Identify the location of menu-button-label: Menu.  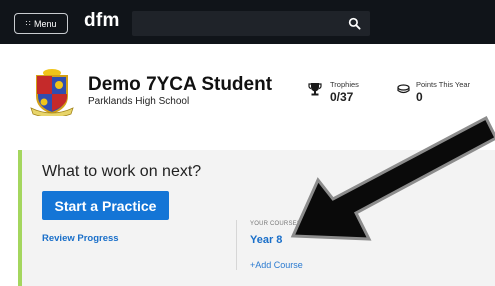
(45, 23).